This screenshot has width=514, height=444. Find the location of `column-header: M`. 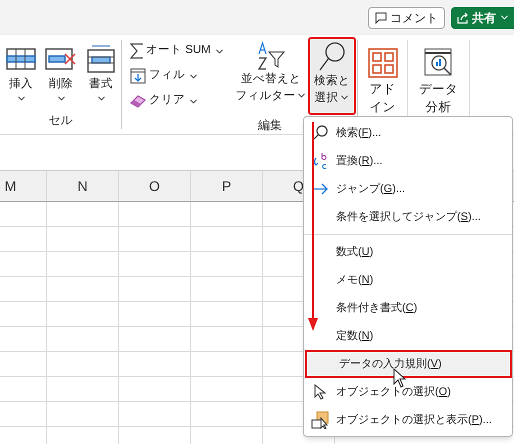

column-header: M is located at coordinates (23, 186).